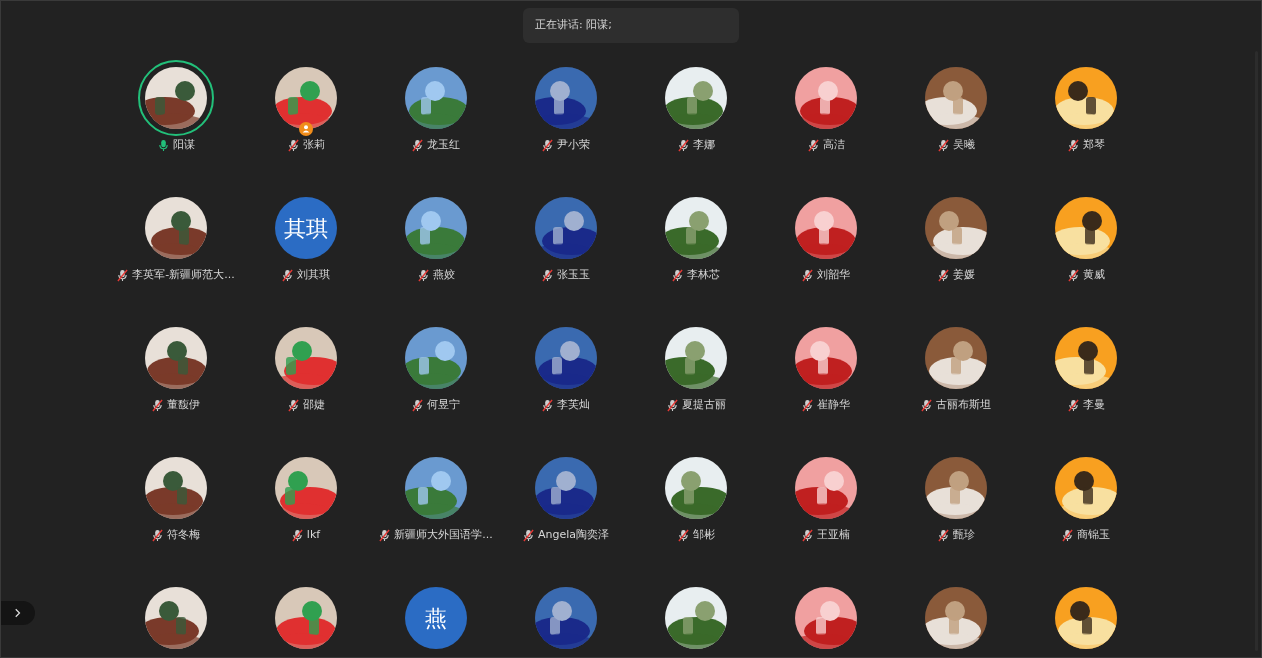 This screenshot has height=658, width=1262. Describe the element at coordinates (443, 145) in the screenshot. I see `participant-name: 龙玉红` at that location.